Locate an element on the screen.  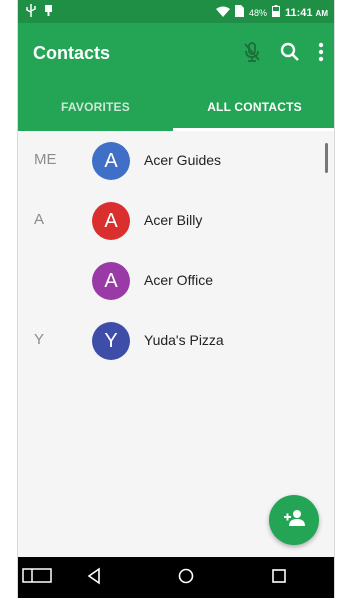
add-contact-button is located at coordinates (294, 520).